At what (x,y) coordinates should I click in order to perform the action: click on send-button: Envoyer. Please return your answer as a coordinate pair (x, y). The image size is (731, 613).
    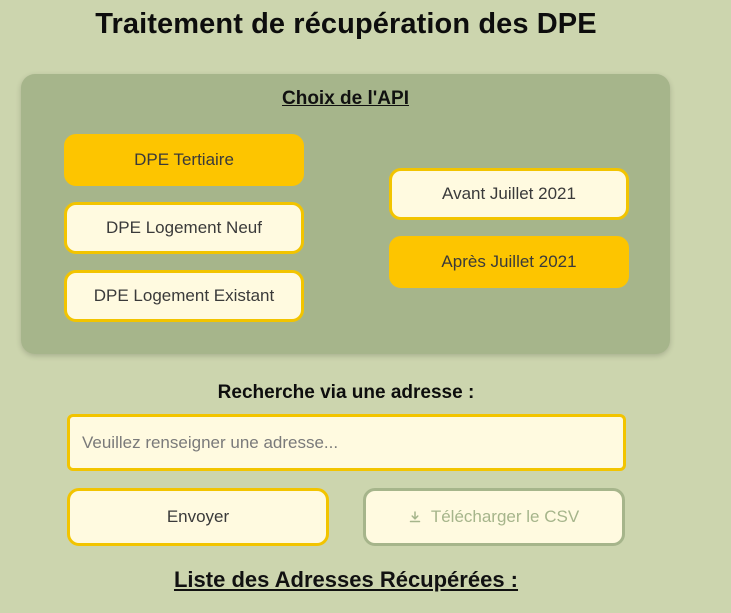
    Looking at the image, I should click on (198, 517).